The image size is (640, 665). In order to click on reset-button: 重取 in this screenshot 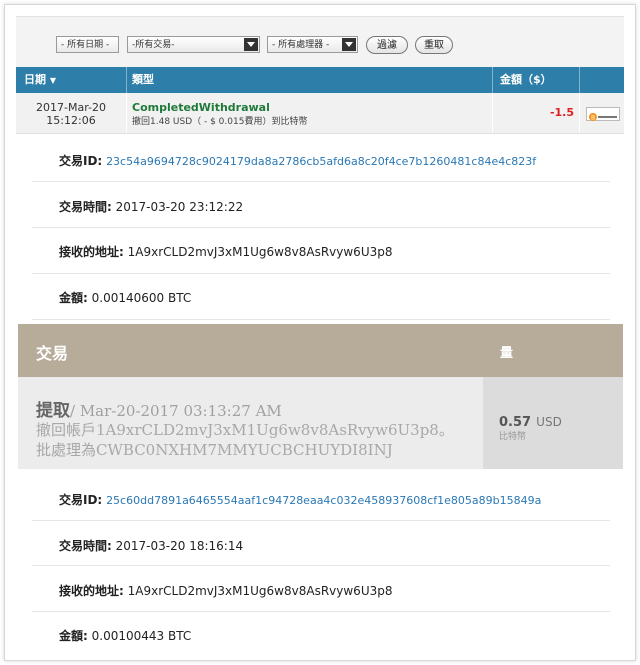, I will do `click(434, 45)`.